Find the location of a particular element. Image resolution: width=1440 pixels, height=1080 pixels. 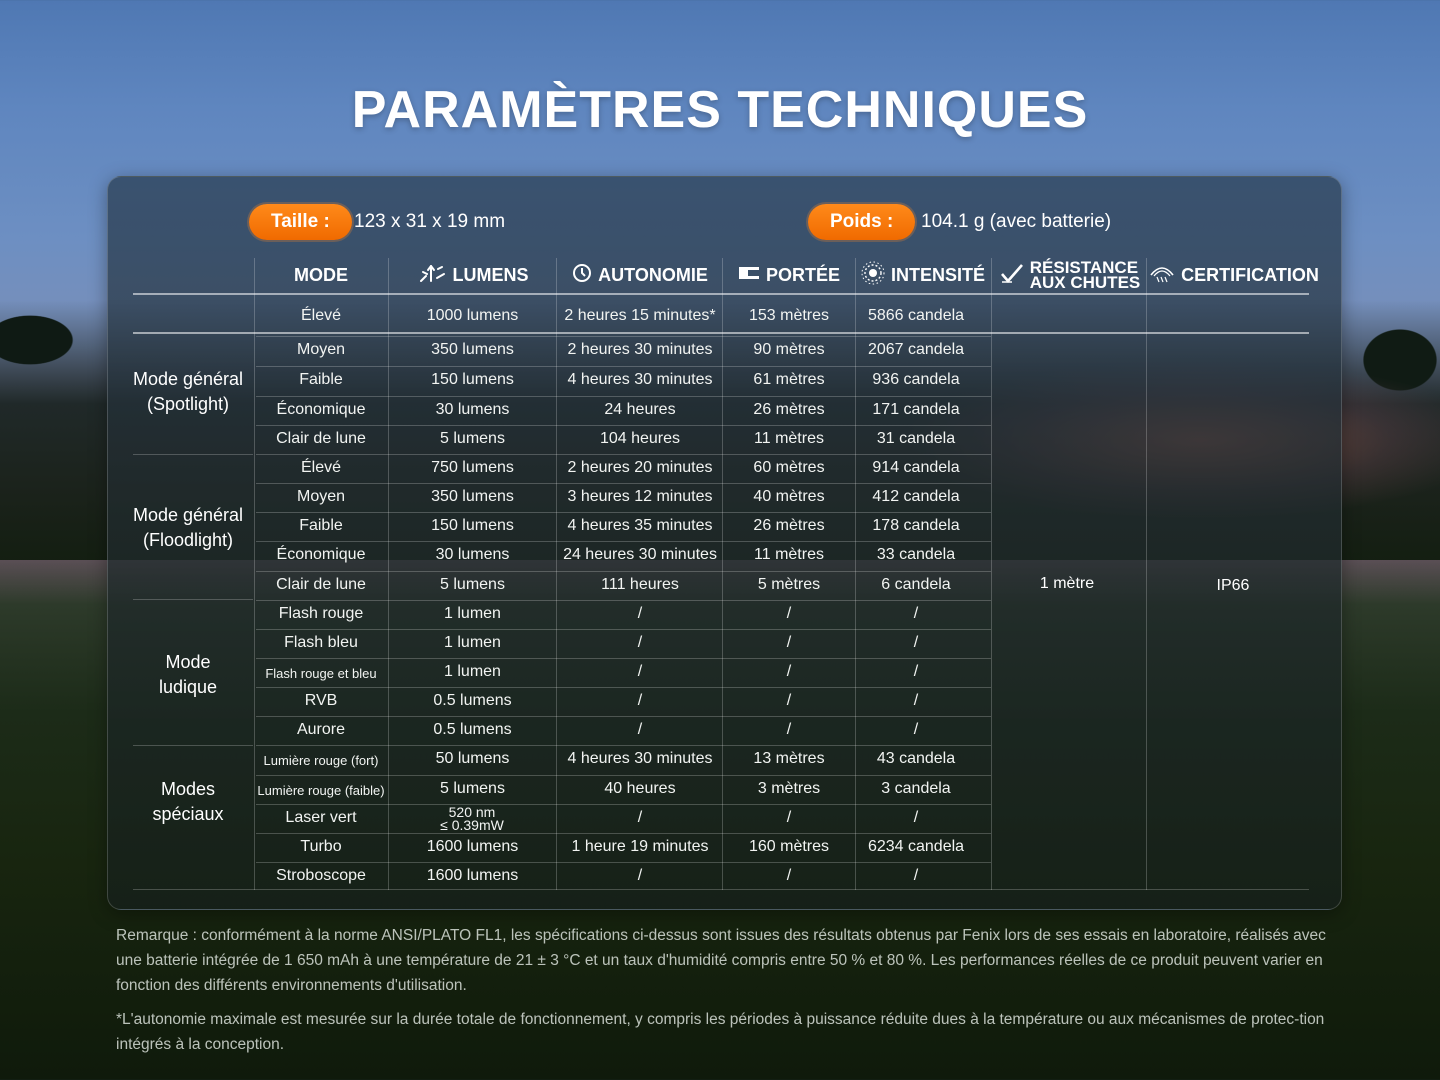

mode-cell: Flash bleu is located at coordinates (321, 642).